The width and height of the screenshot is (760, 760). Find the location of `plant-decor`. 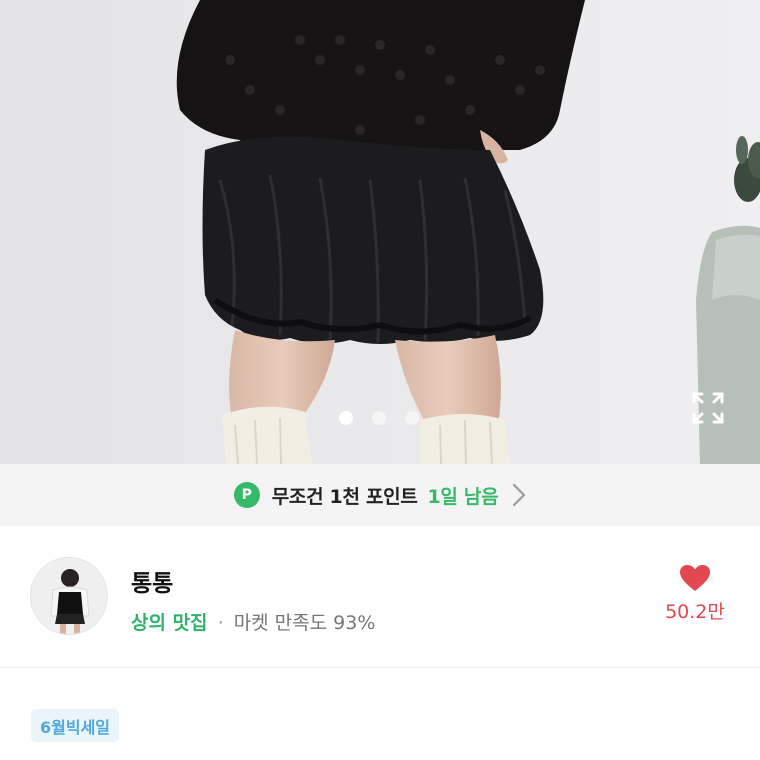

plant-decor is located at coordinates (747, 169).